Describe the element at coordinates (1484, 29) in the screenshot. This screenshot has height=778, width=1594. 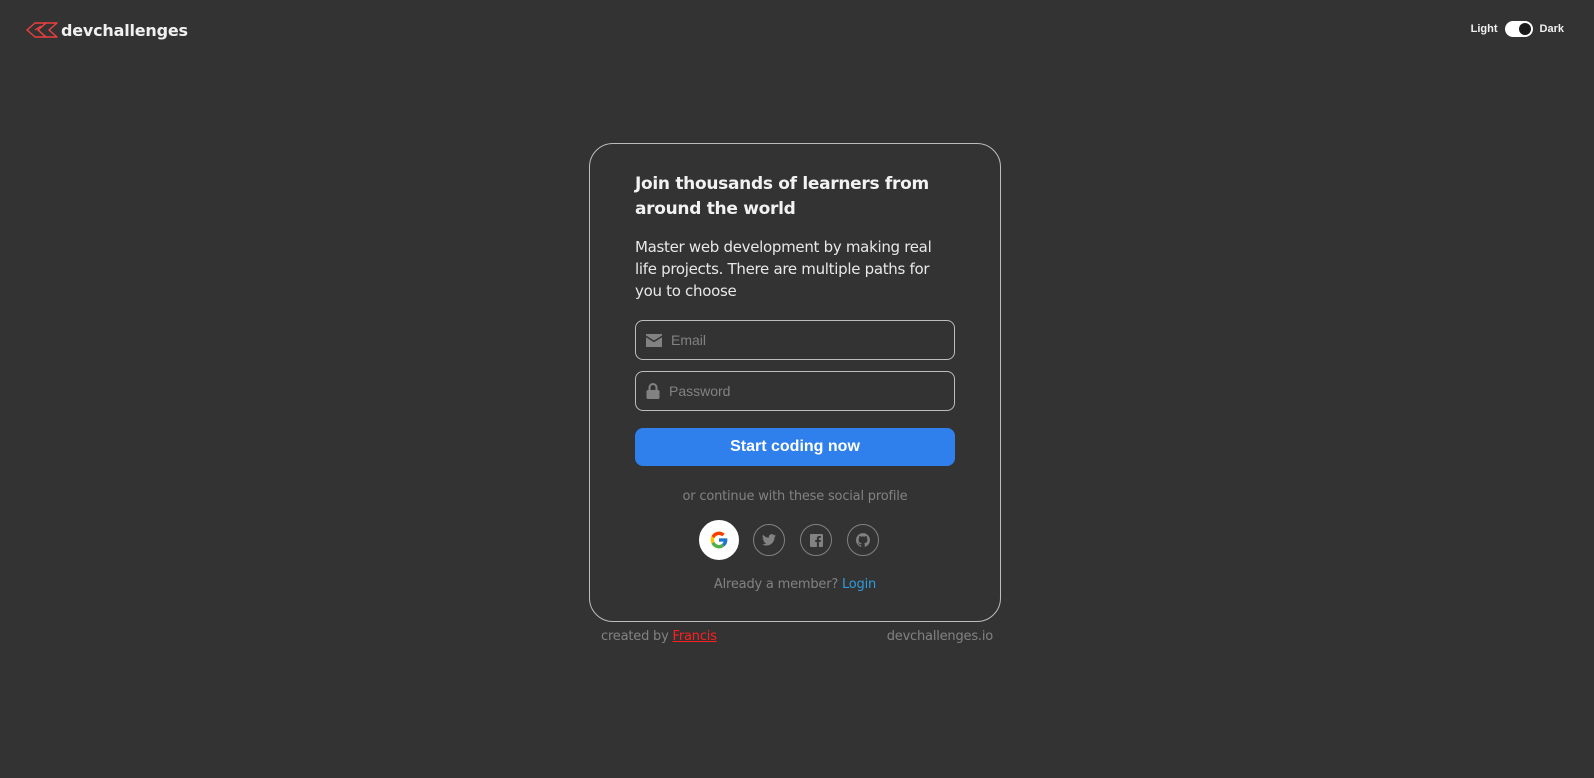
I see `theme-light-label: Light` at that location.